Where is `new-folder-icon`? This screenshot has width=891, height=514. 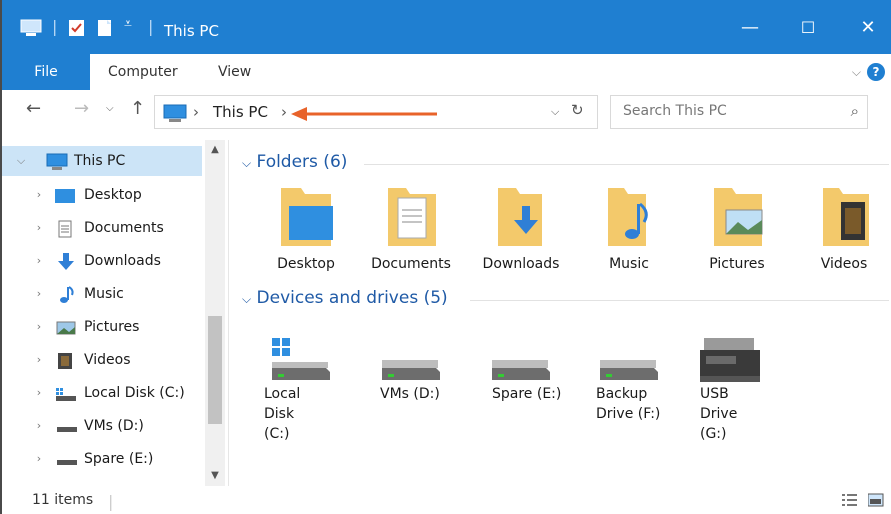
new-folder-icon is located at coordinates (105, 30).